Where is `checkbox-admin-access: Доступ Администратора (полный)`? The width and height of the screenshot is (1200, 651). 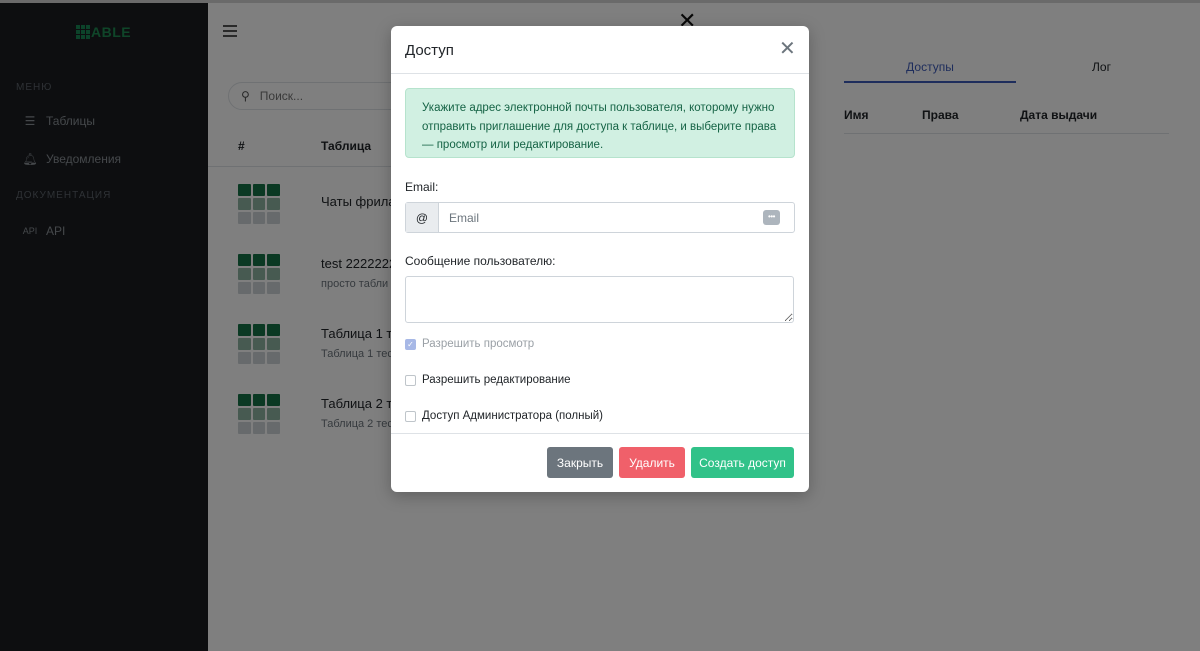 checkbox-admin-access: Доступ Администратора (полный) is located at coordinates (504, 416).